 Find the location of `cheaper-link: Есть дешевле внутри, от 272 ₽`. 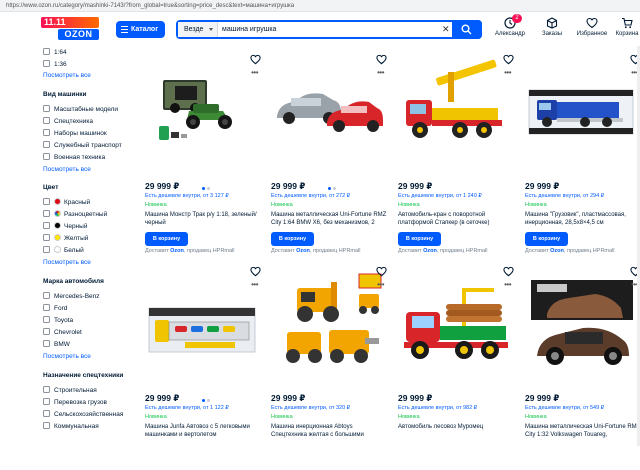

cheaper-link: Есть дешевле внутри, от 272 ₽ is located at coordinates (310, 196).